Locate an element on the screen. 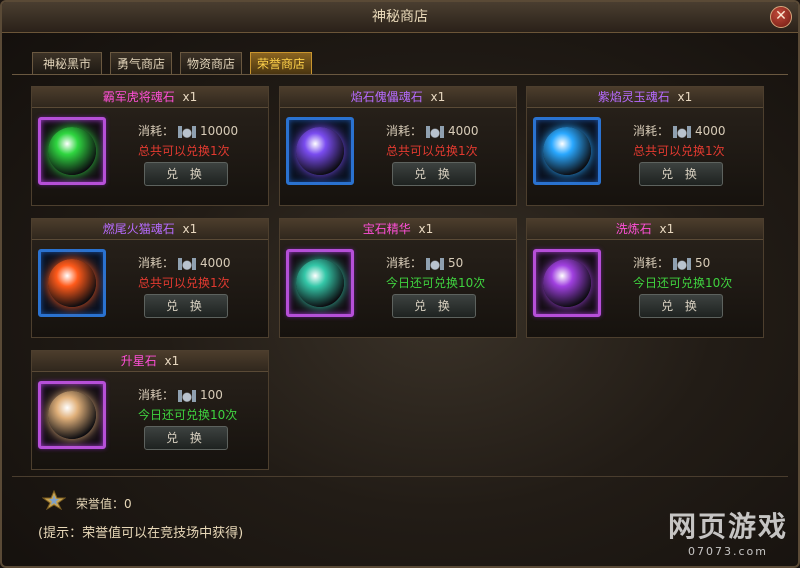 This screenshot has width=800, height=568. item-title: 燃尾火猫魂石 x1 is located at coordinates (150, 229).